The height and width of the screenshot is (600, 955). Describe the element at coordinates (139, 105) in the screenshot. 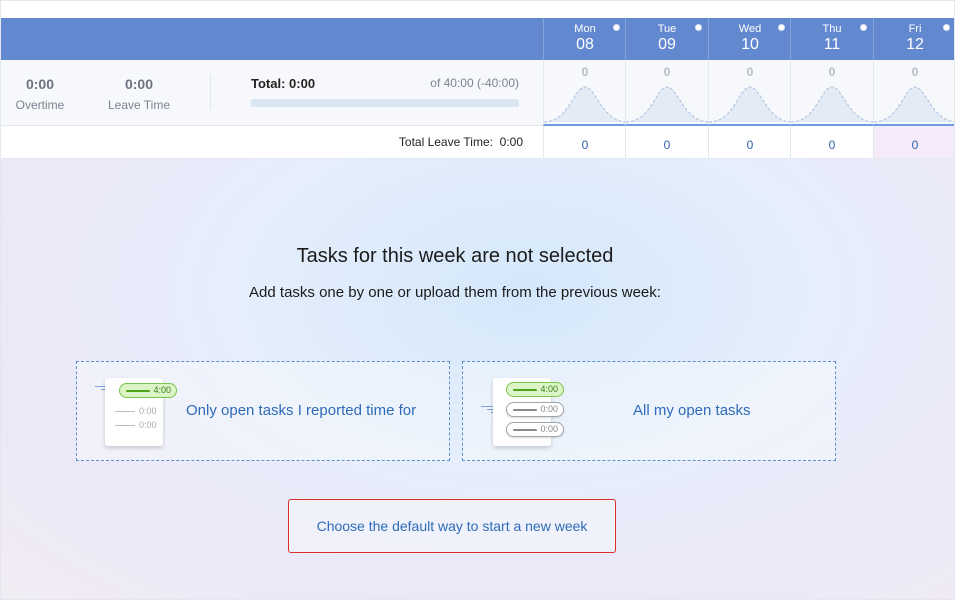

I see `leave-time-label: Leave Time` at that location.